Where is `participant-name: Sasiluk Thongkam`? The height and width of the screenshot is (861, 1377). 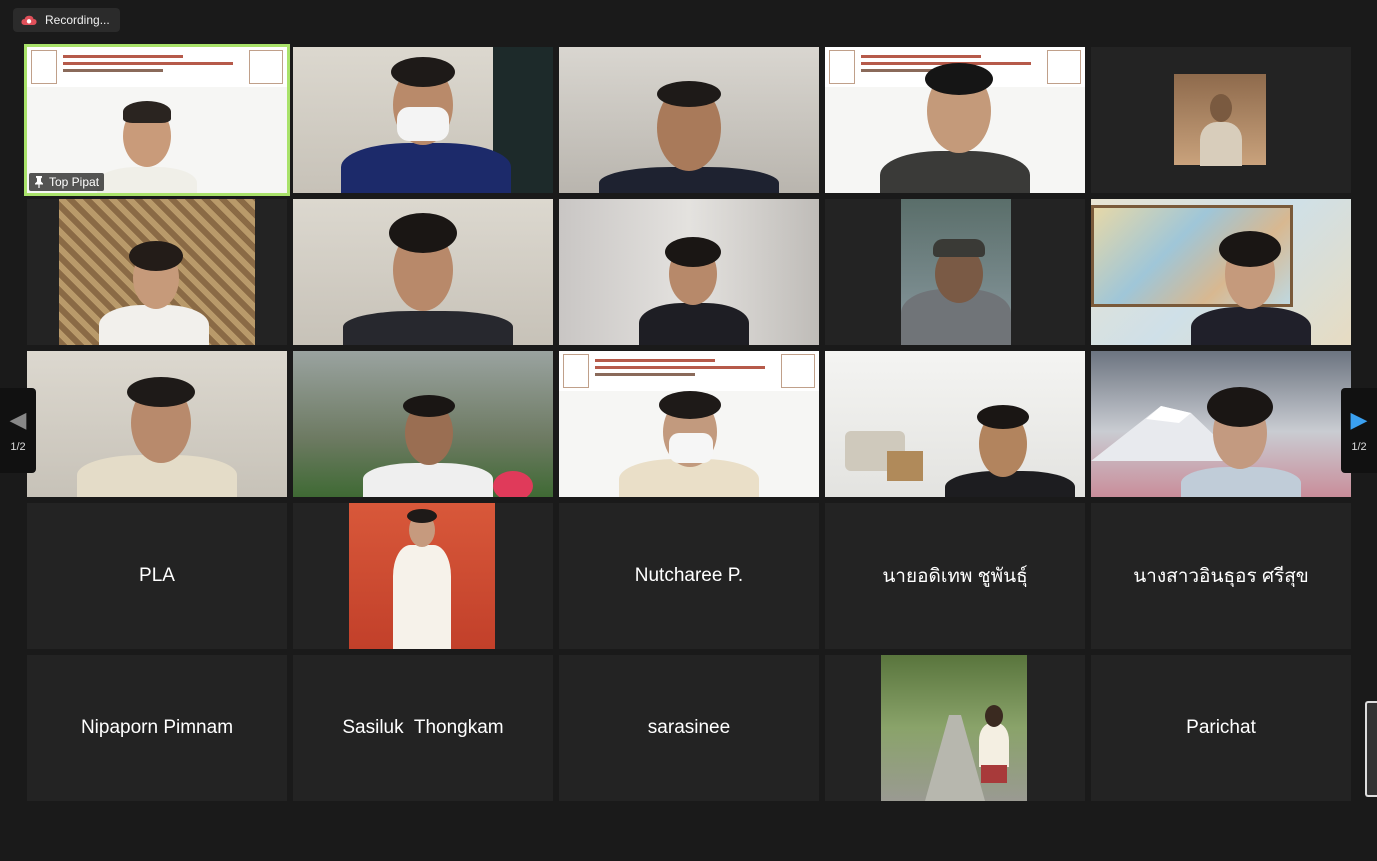
participant-name: Sasiluk Thongkam is located at coordinates (423, 727).